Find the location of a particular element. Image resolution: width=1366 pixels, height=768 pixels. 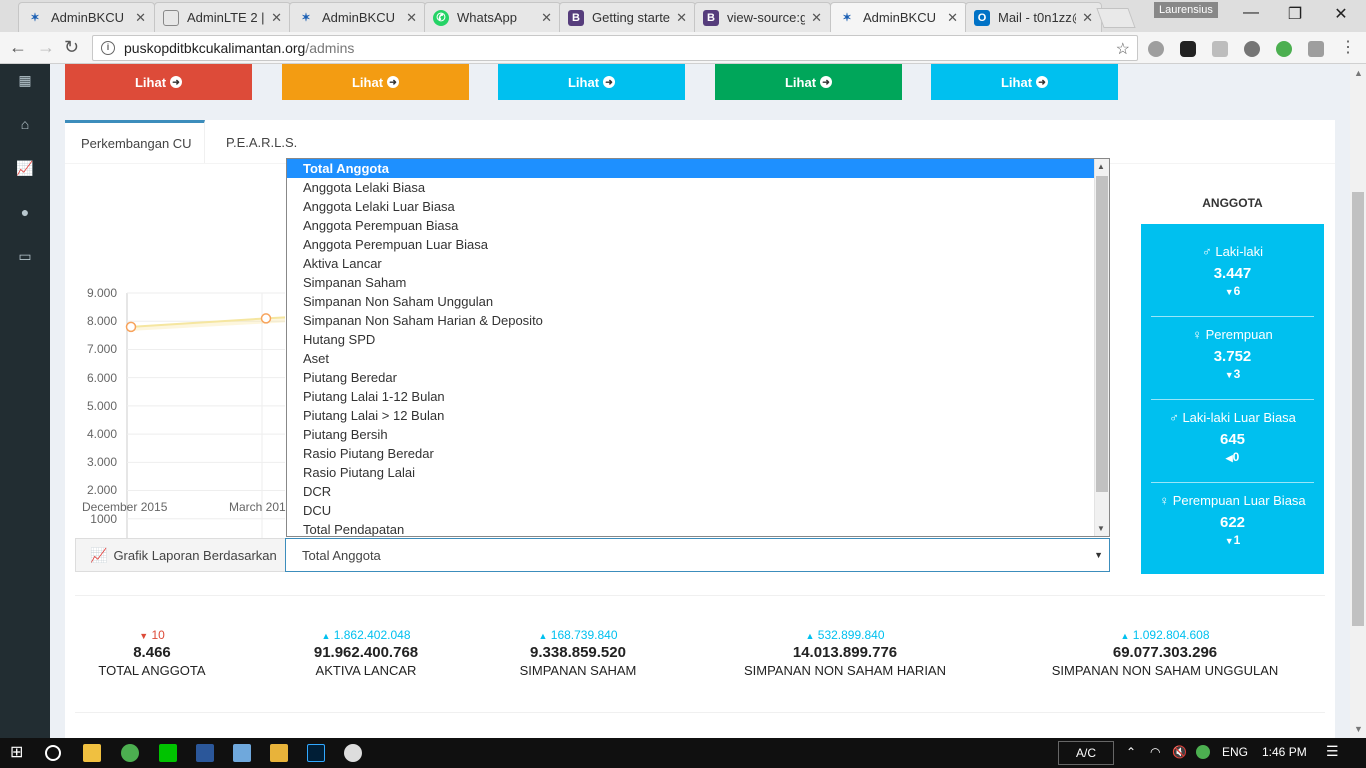

dropdown-option: Hutang SPD is located at coordinates (691, 339).